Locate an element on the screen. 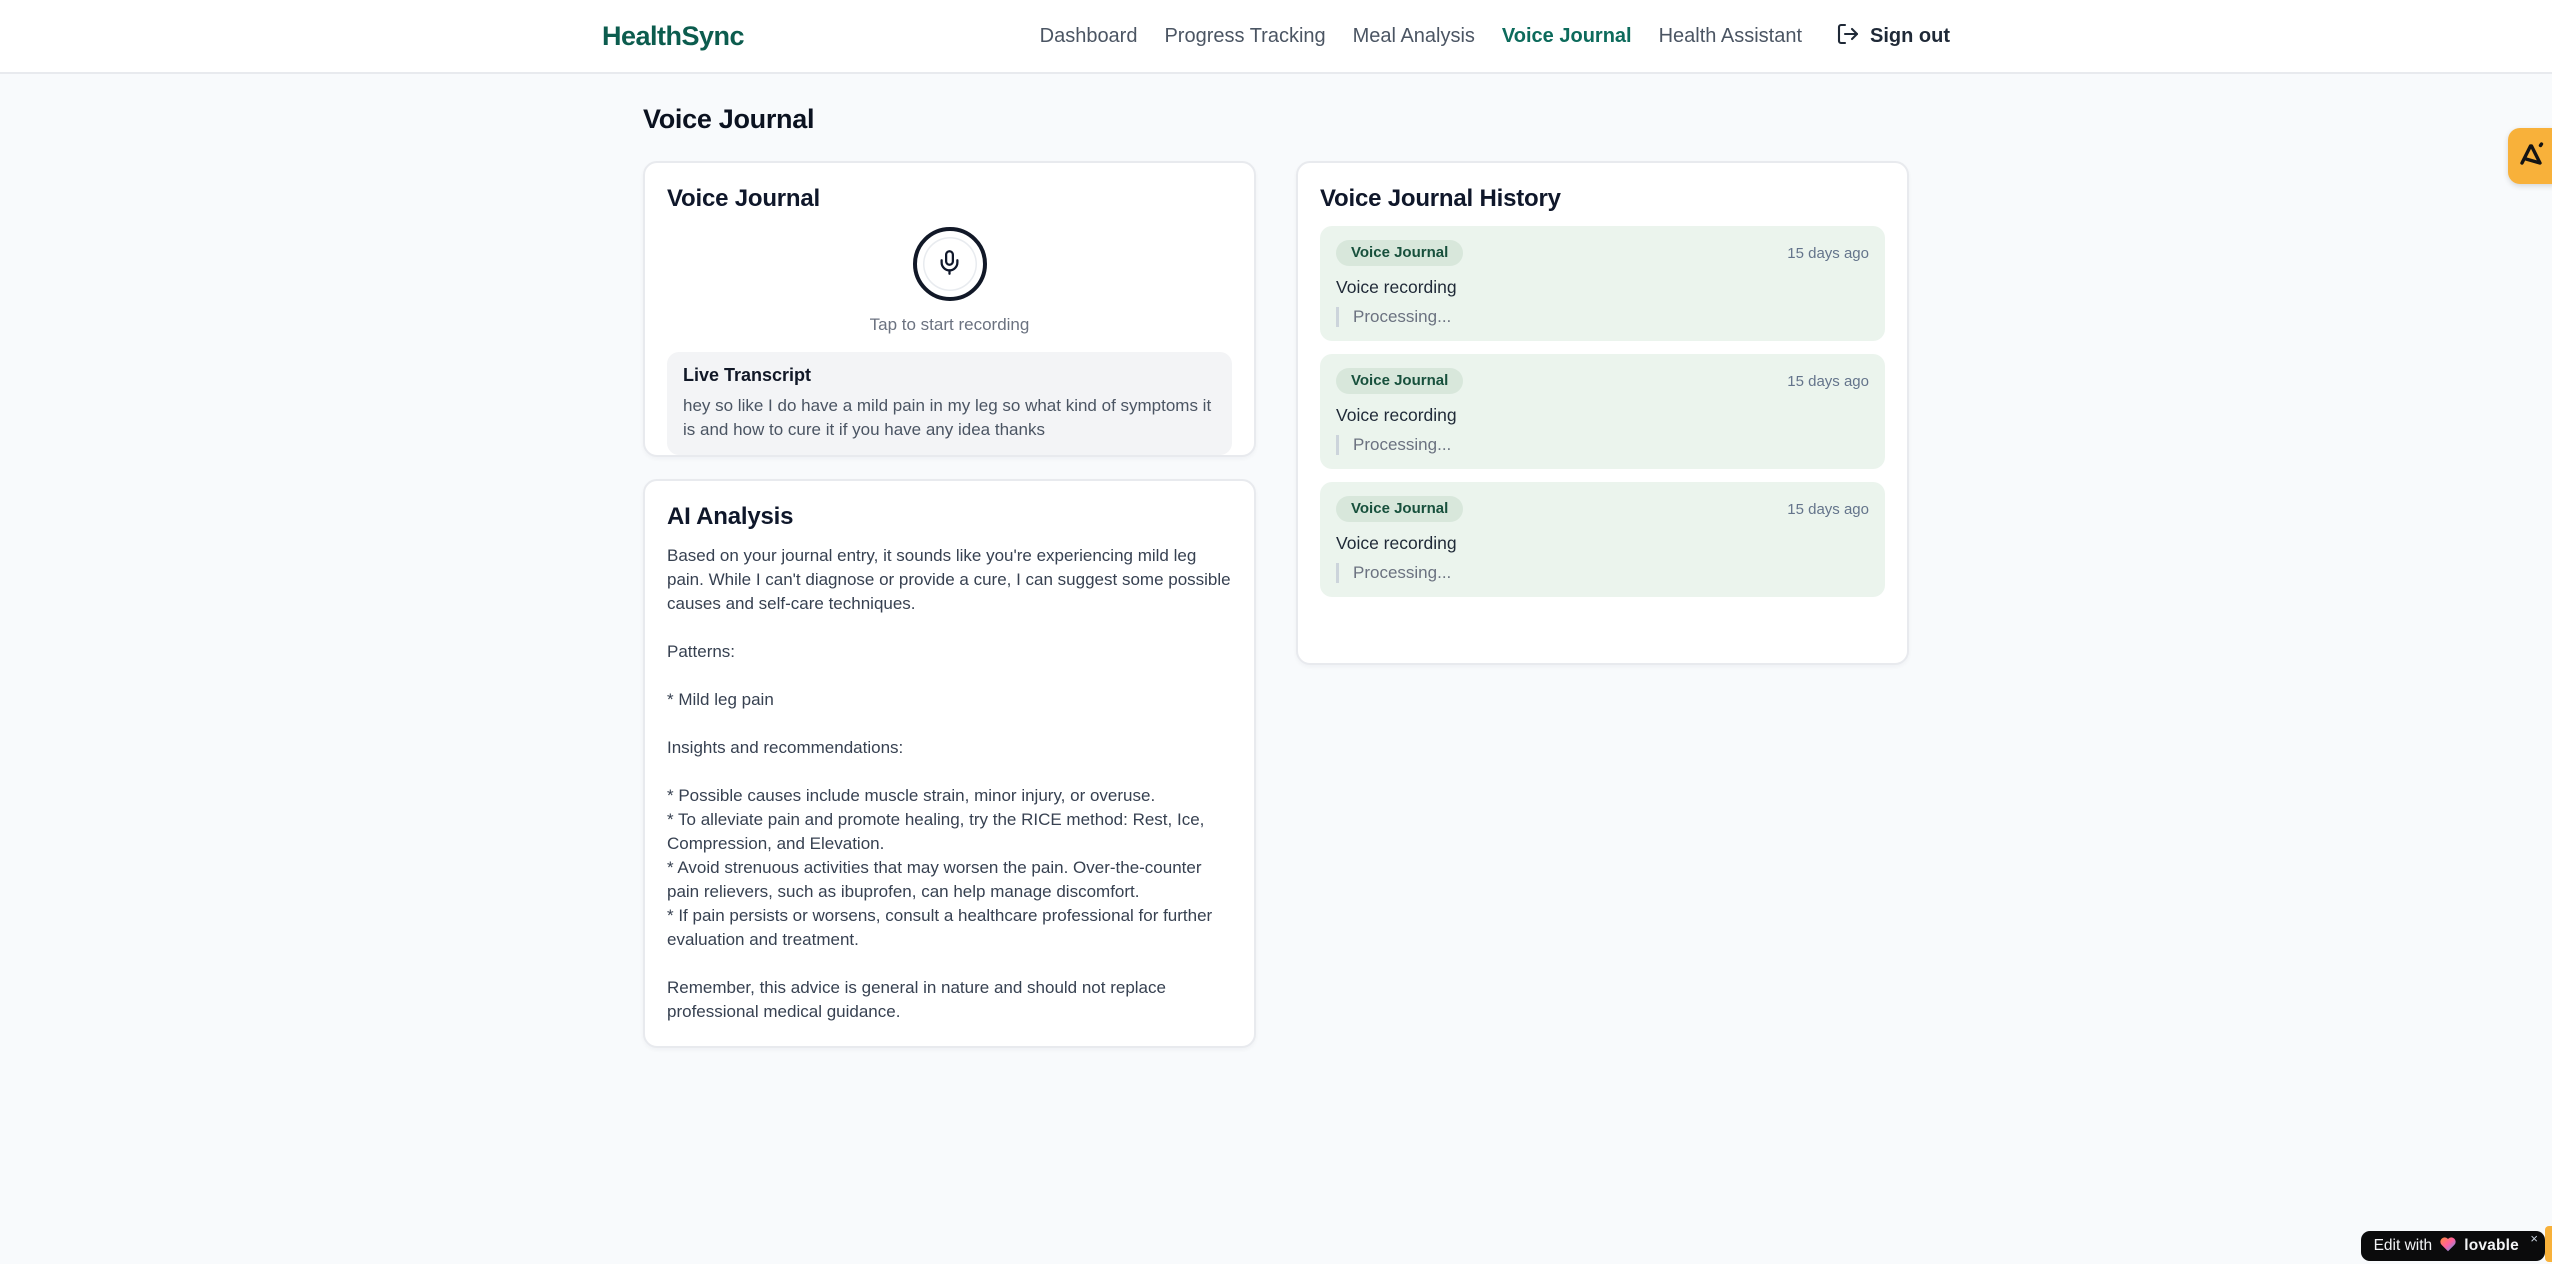 Image resolution: width=2552 pixels, height=1264 pixels. lovable-extension-icon is located at coordinates (2531, 156).